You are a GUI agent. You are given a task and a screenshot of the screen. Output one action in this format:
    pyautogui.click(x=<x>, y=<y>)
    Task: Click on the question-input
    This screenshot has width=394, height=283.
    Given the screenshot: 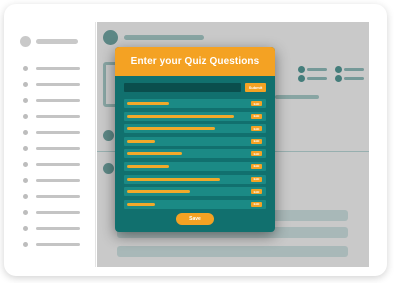 What is the action you would take?
    pyautogui.click(x=182, y=87)
    